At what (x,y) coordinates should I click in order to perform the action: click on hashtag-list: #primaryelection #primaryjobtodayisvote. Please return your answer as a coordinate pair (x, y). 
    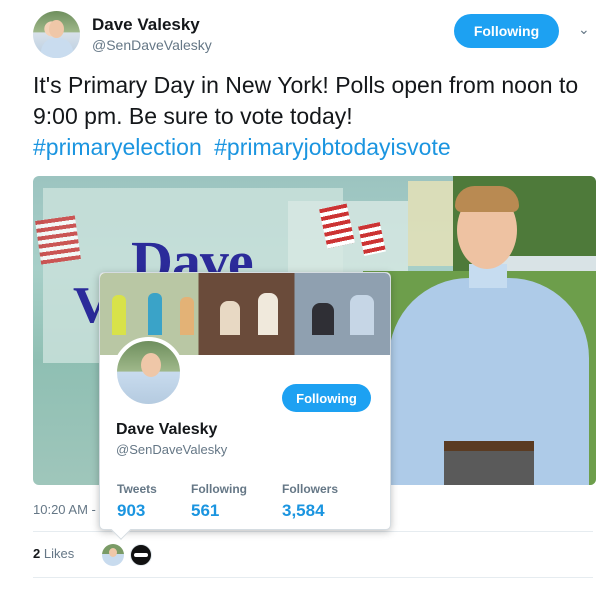
    Looking at the image, I should click on (318, 147).